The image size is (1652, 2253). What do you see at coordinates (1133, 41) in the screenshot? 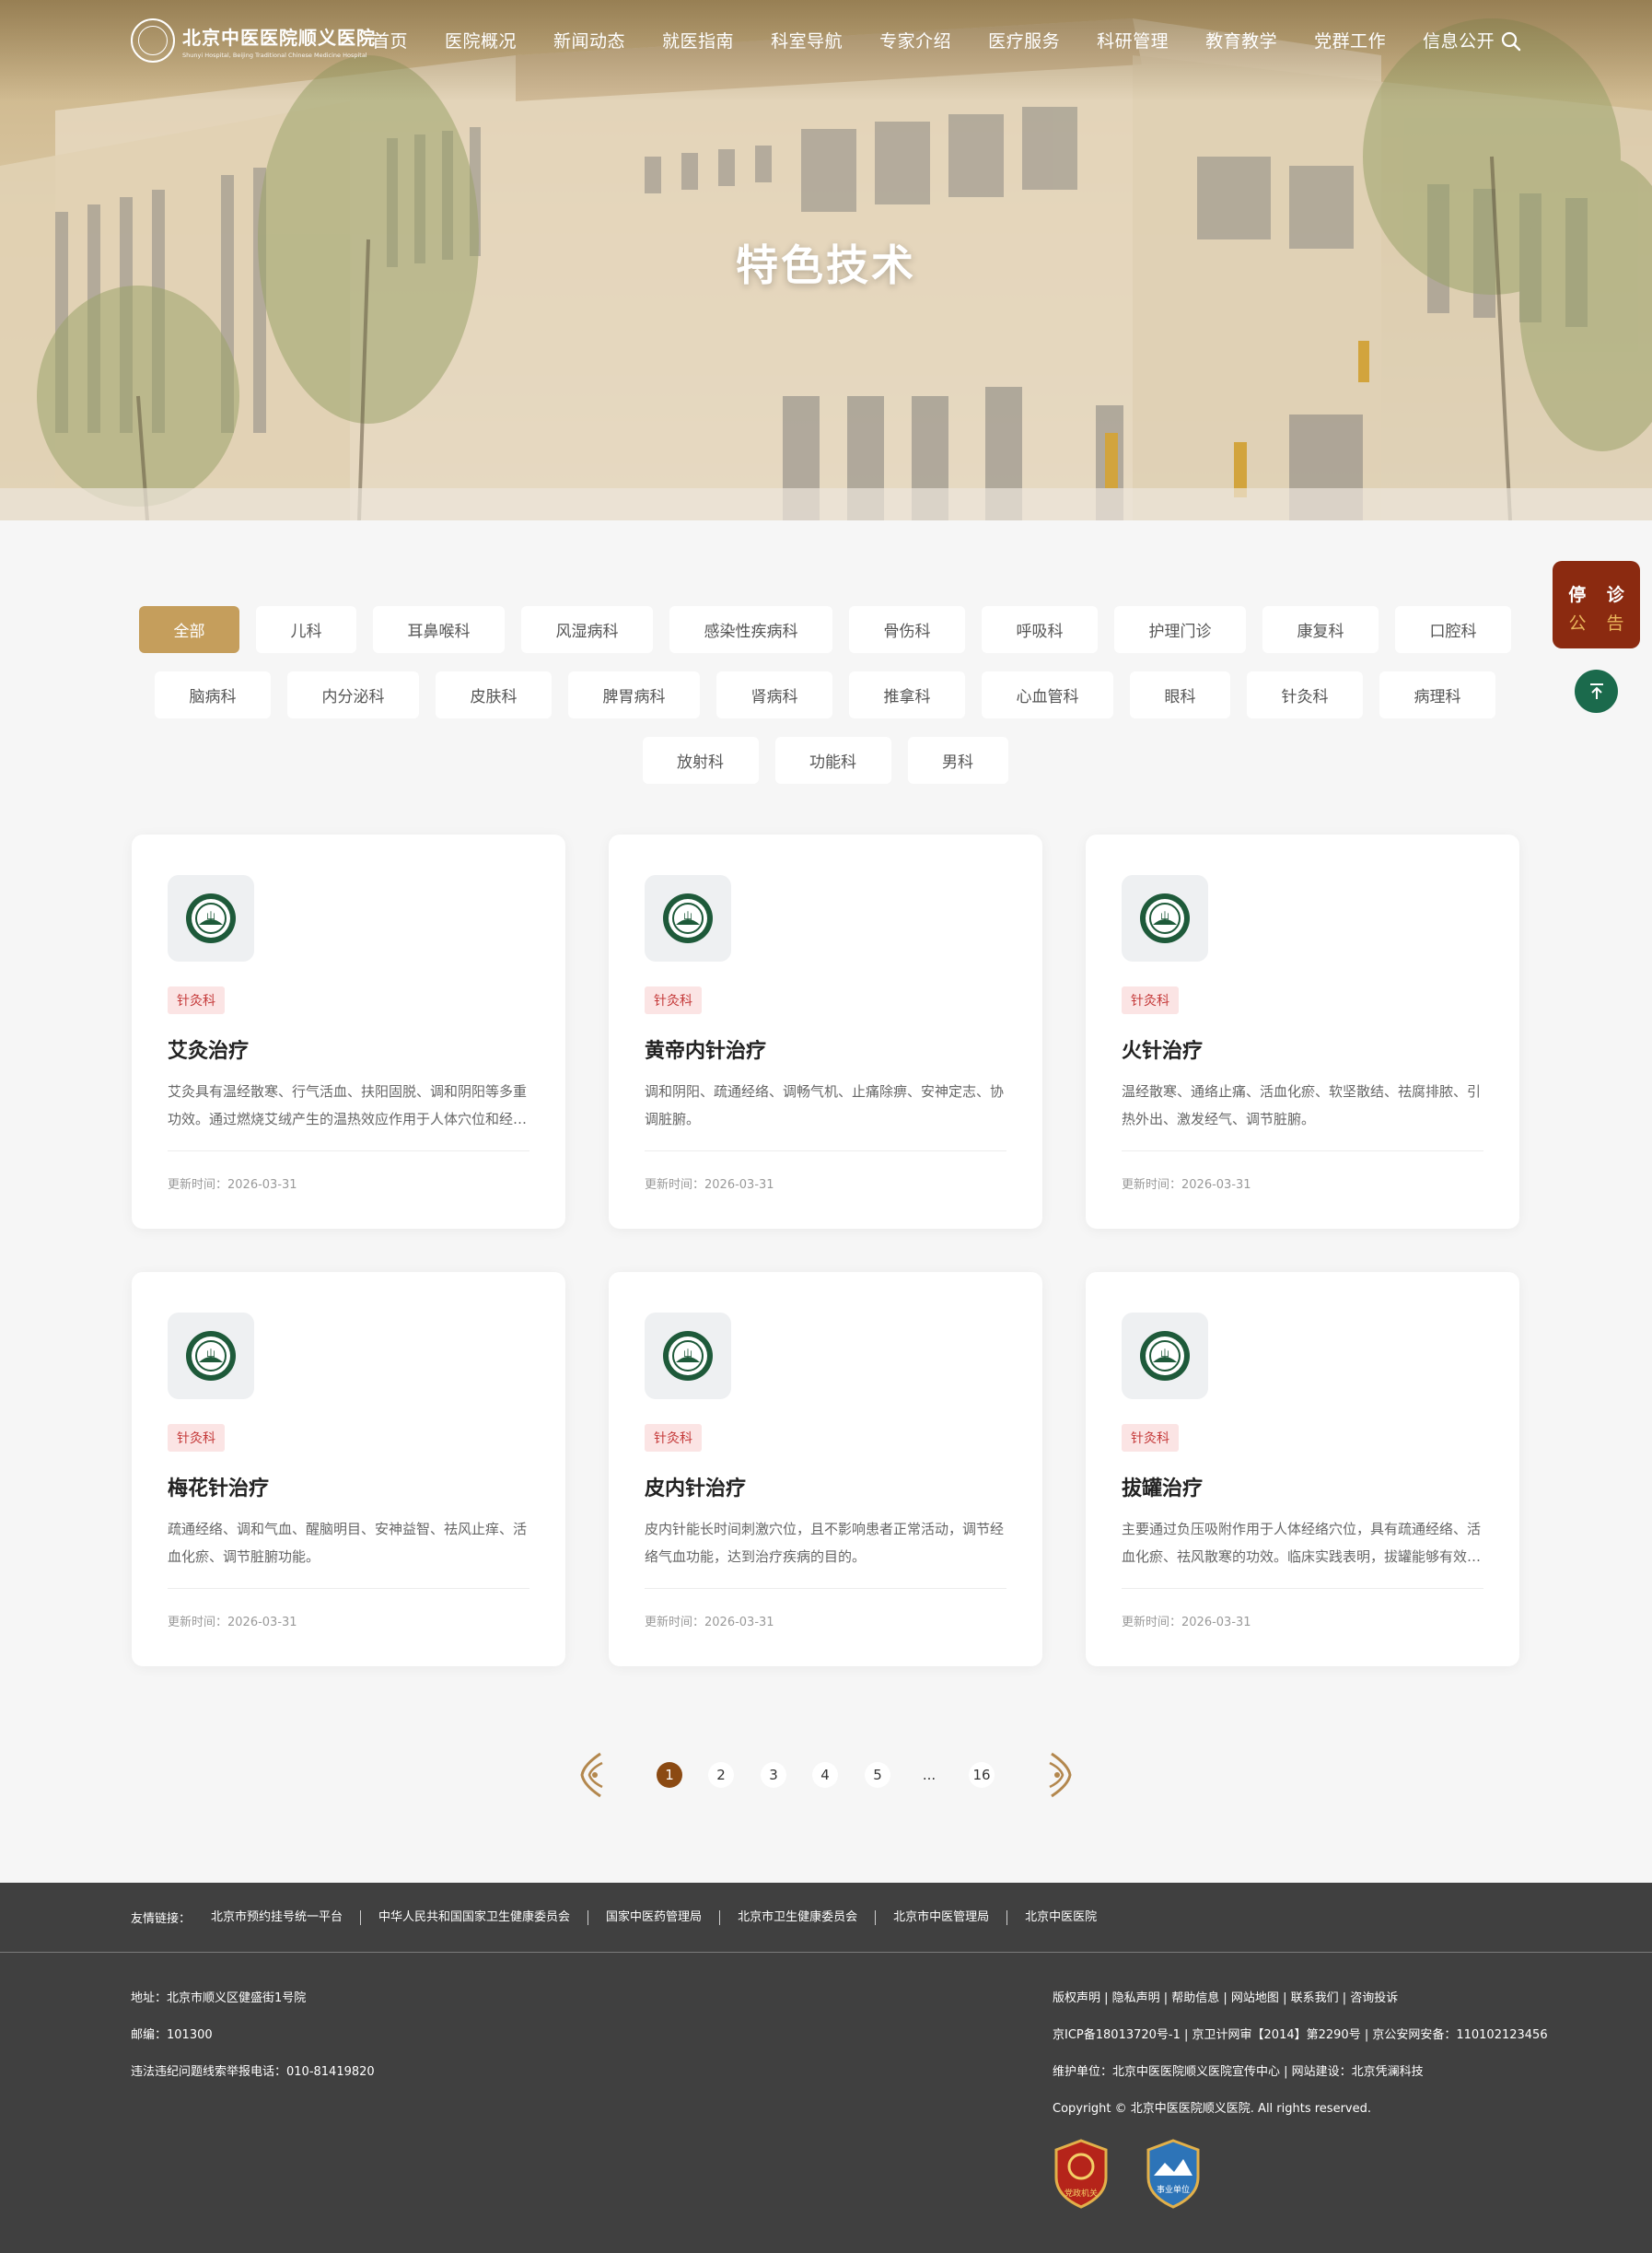
I see `nav-research: 科研管理` at bounding box center [1133, 41].